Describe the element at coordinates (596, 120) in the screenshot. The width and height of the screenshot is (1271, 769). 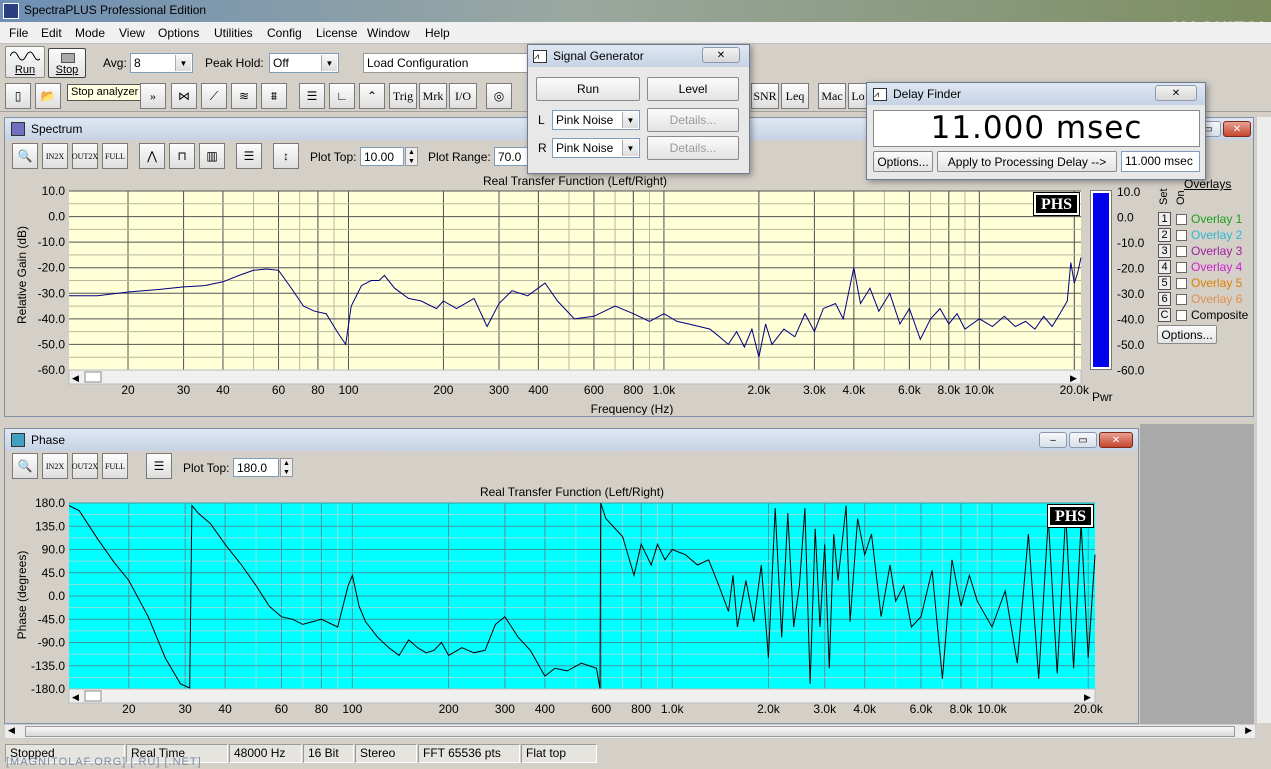
I see `left-signal-select: Pink Noise ▼` at that location.